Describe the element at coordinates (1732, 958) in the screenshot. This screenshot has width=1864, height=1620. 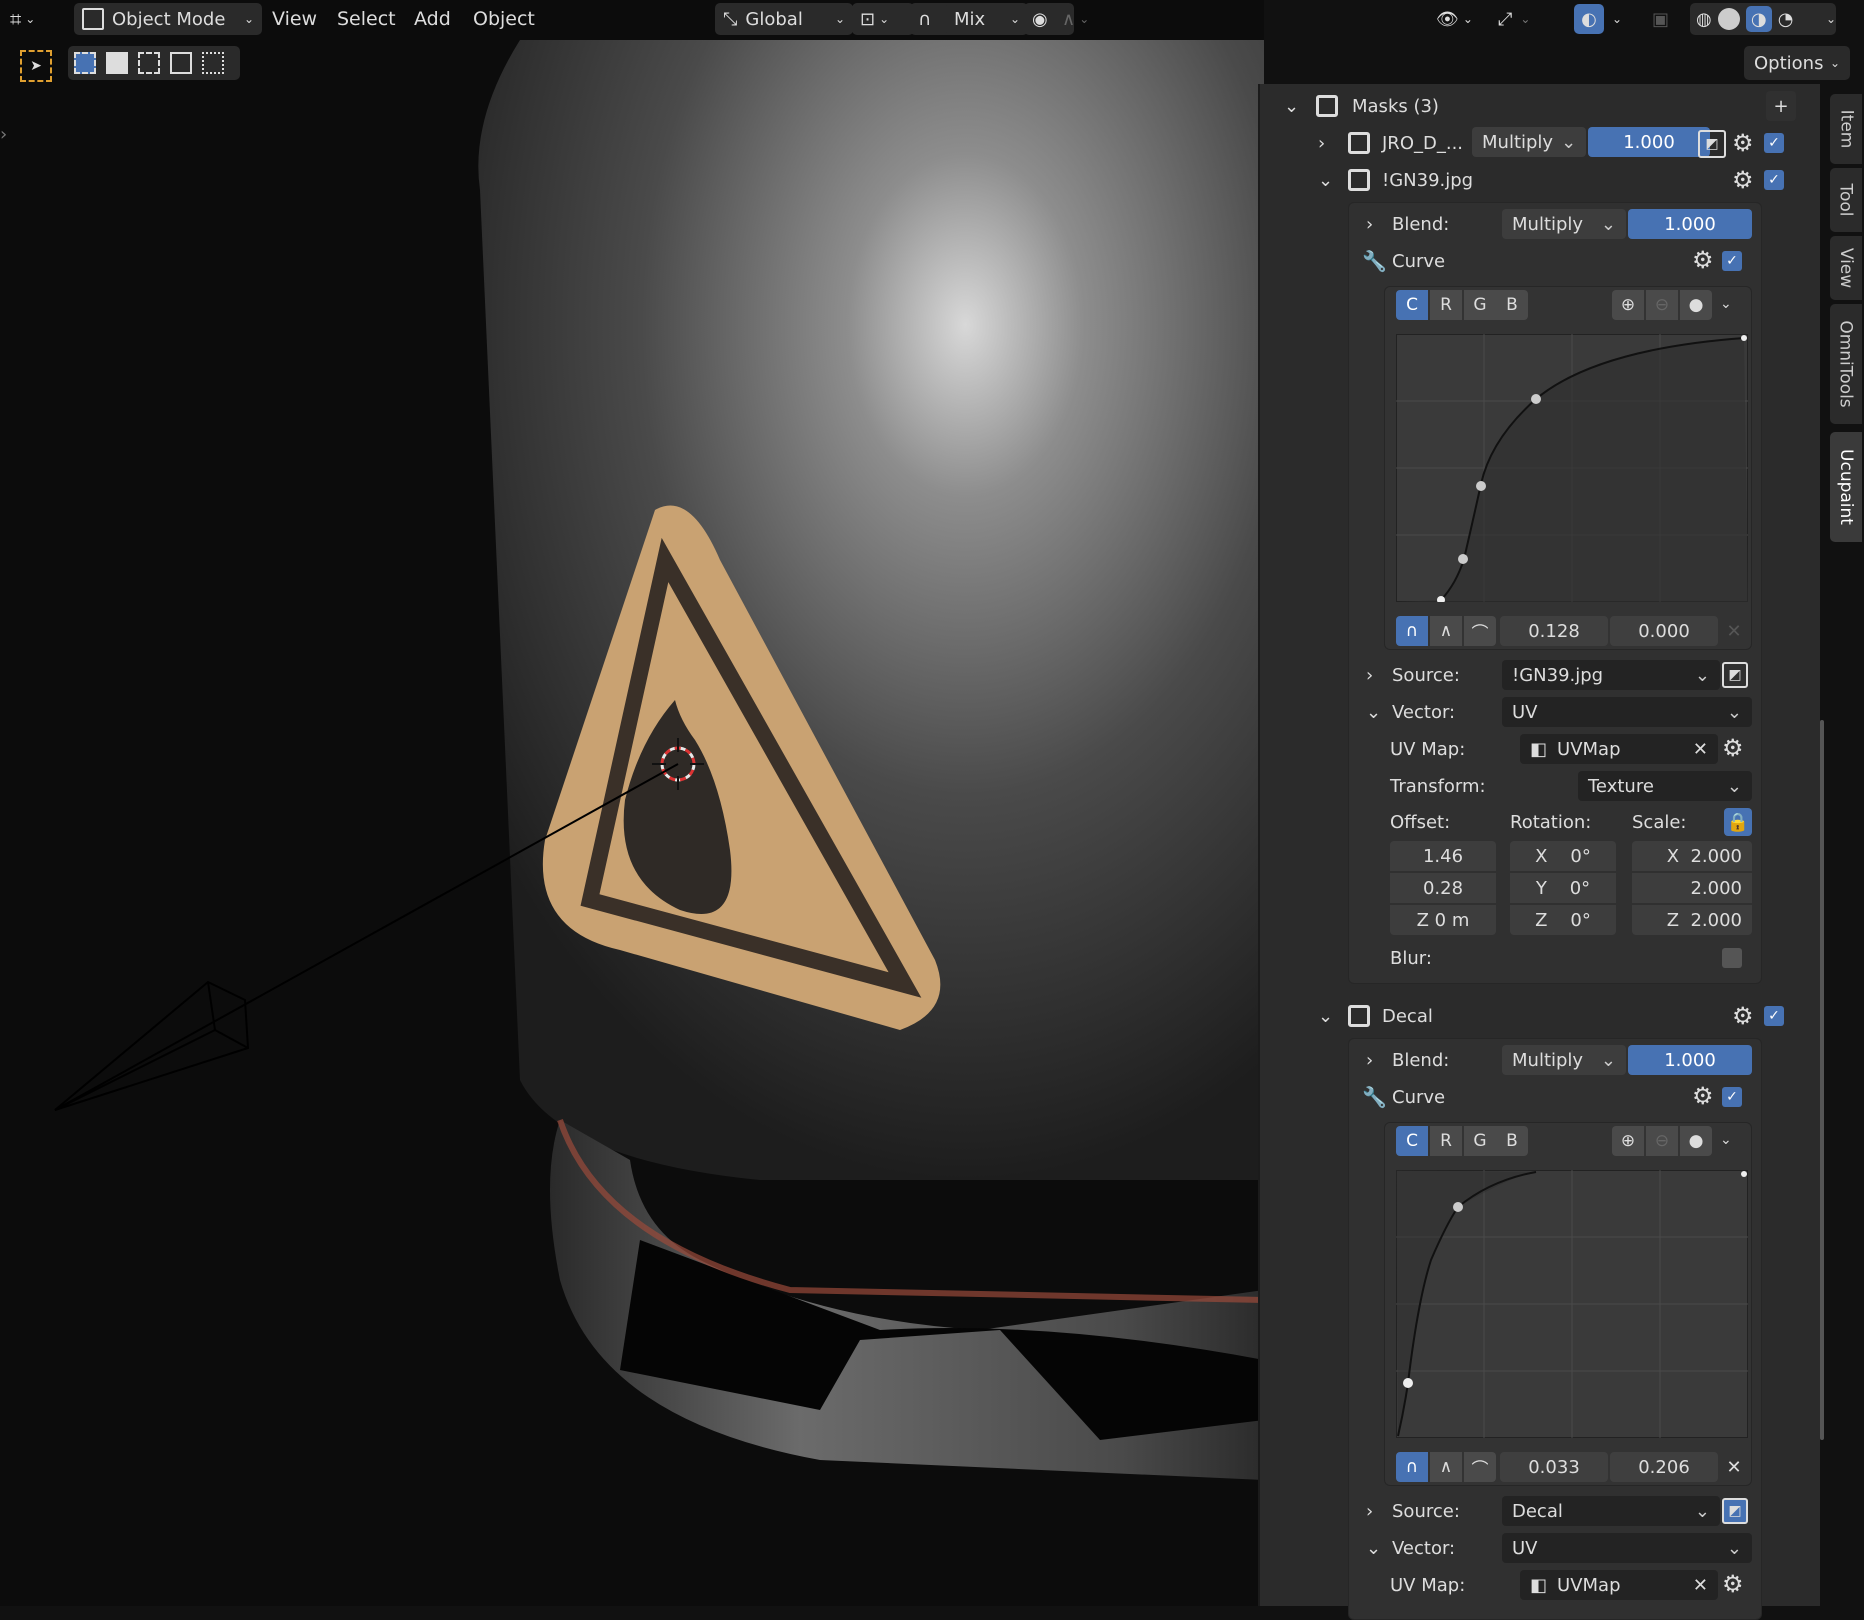
I see `blur-checkbox` at that location.